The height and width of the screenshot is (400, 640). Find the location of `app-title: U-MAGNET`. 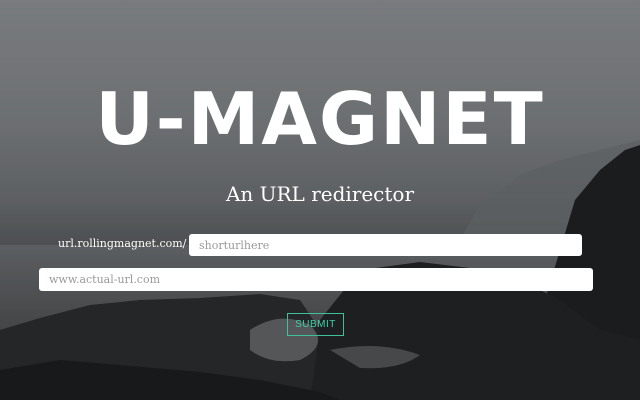

app-title: U-MAGNET is located at coordinates (320, 119).